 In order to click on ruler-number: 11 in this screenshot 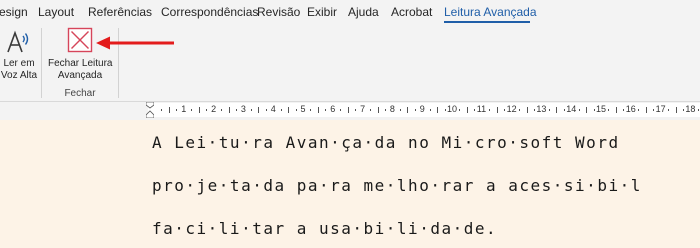, I will do `click(481, 109)`.